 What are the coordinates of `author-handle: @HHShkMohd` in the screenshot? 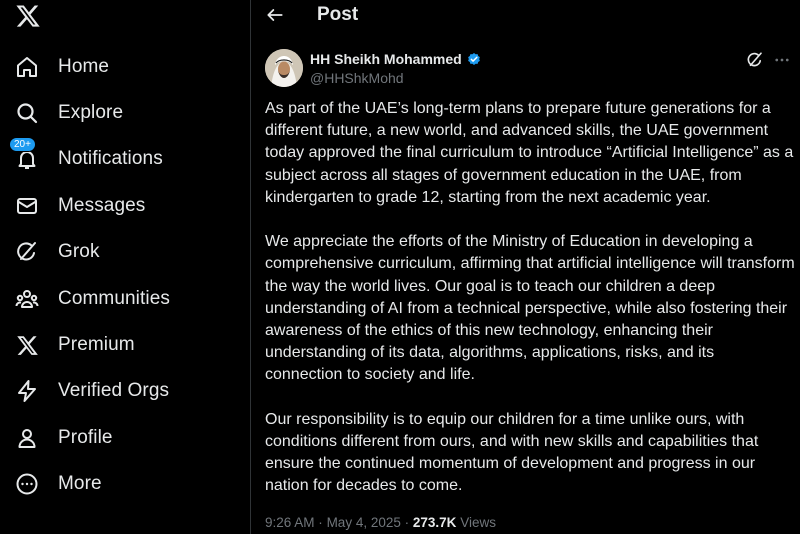 It's located at (357, 78).